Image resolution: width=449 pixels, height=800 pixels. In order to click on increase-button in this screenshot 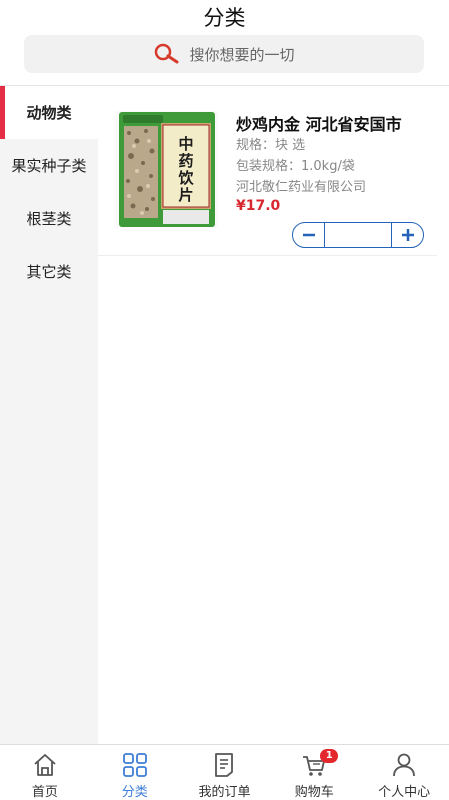, I will do `click(407, 235)`.